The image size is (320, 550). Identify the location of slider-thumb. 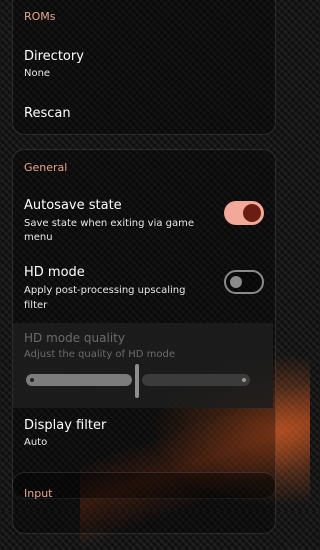
(137, 381).